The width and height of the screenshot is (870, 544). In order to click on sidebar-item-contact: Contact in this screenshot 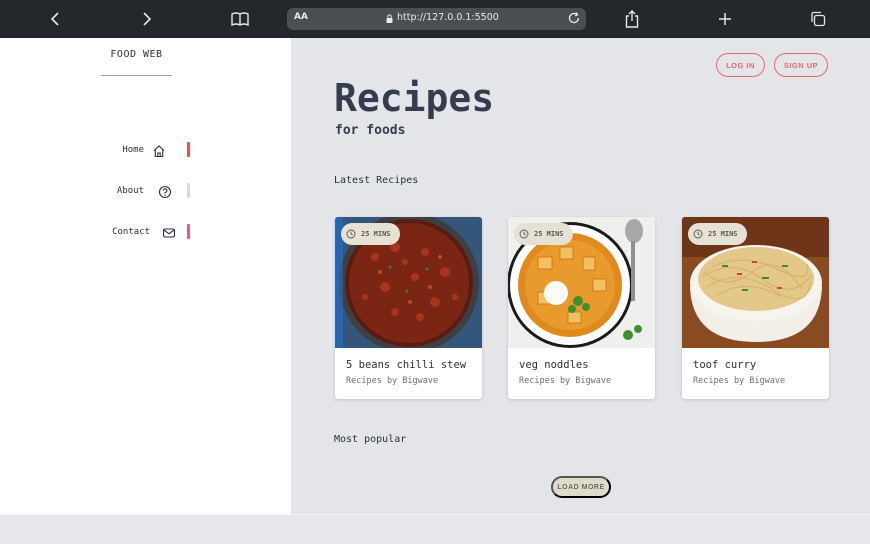, I will do `click(145, 232)`.